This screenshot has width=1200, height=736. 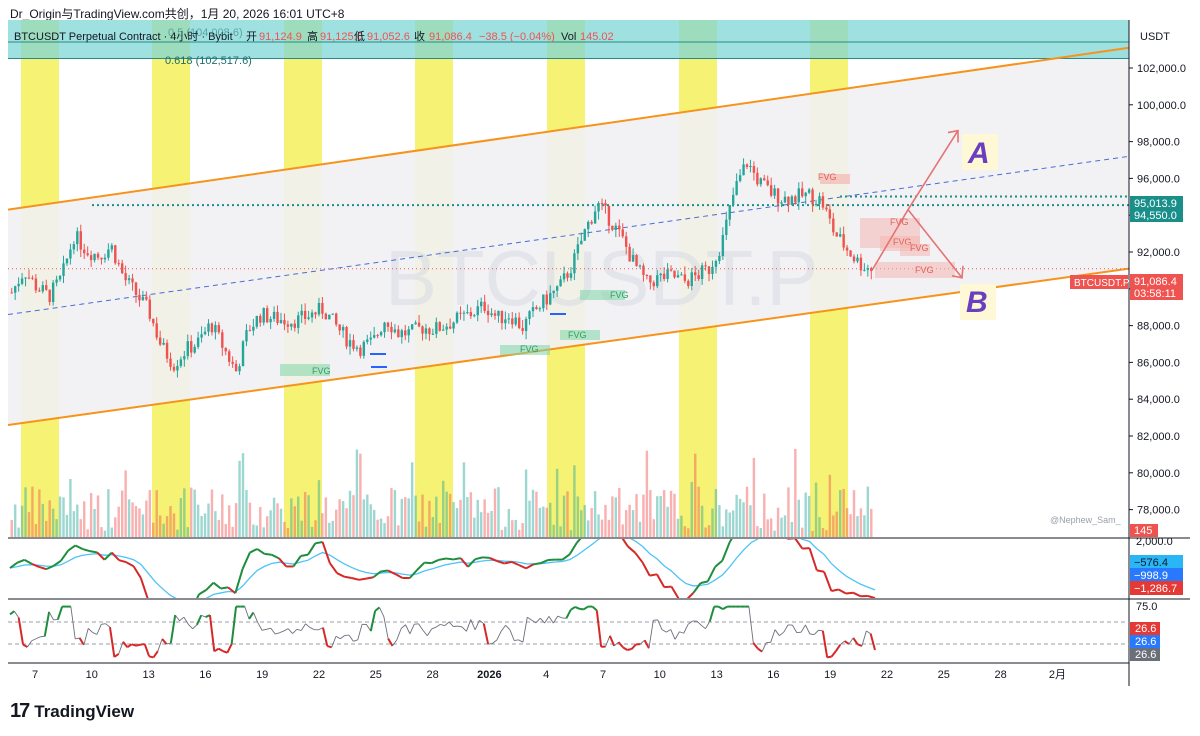 I want to click on tag-symbol-text: BTCUSDT.P, so click(x=1102, y=283).